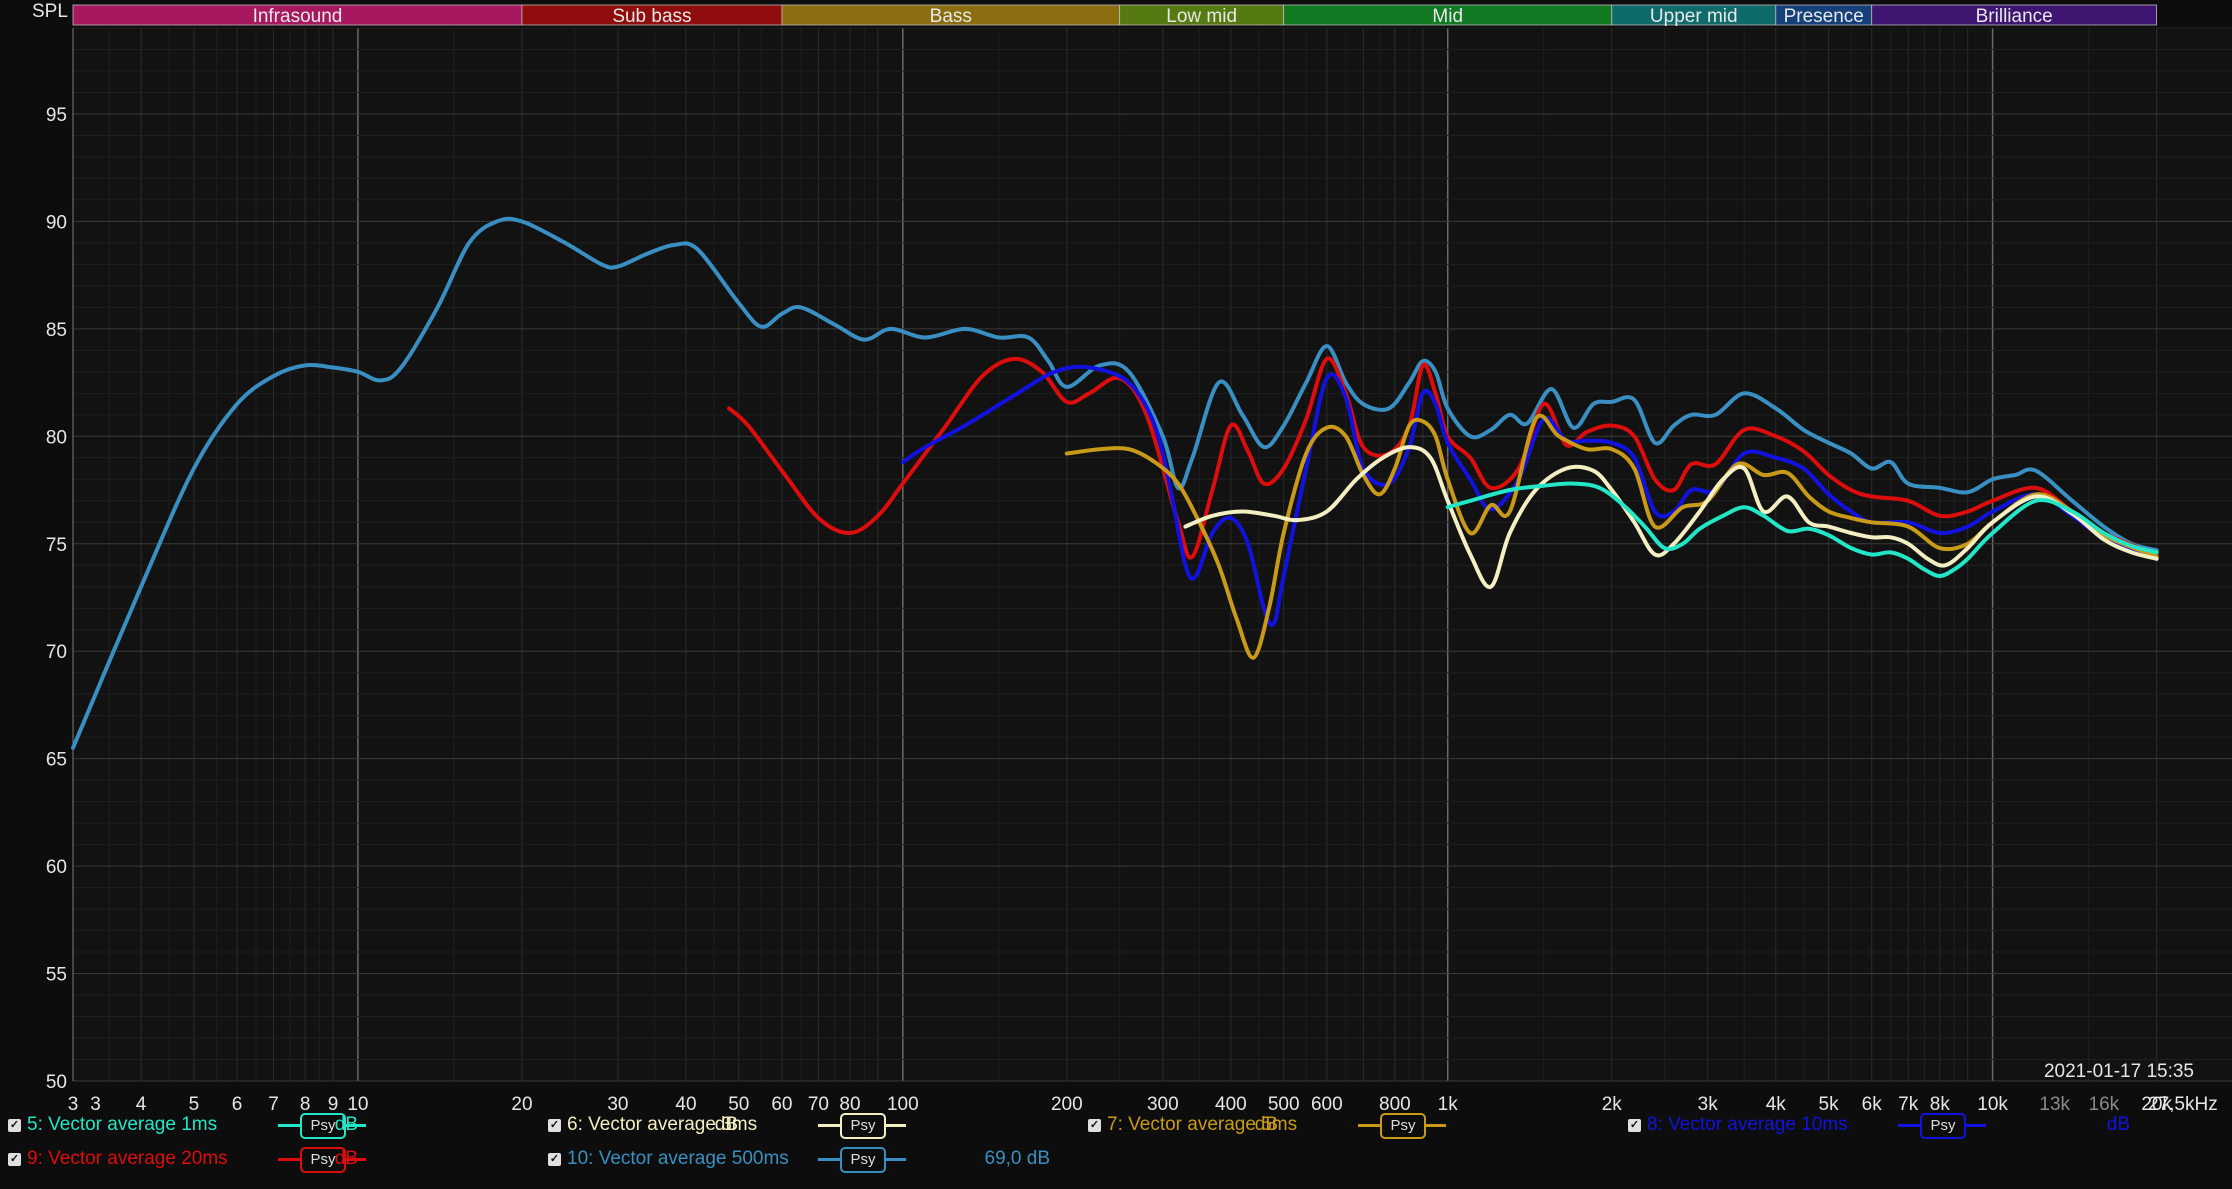  What do you see at coordinates (56, 437) in the screenshot?
I see `y-tick-label: 80` at bounding box center [56, 437].